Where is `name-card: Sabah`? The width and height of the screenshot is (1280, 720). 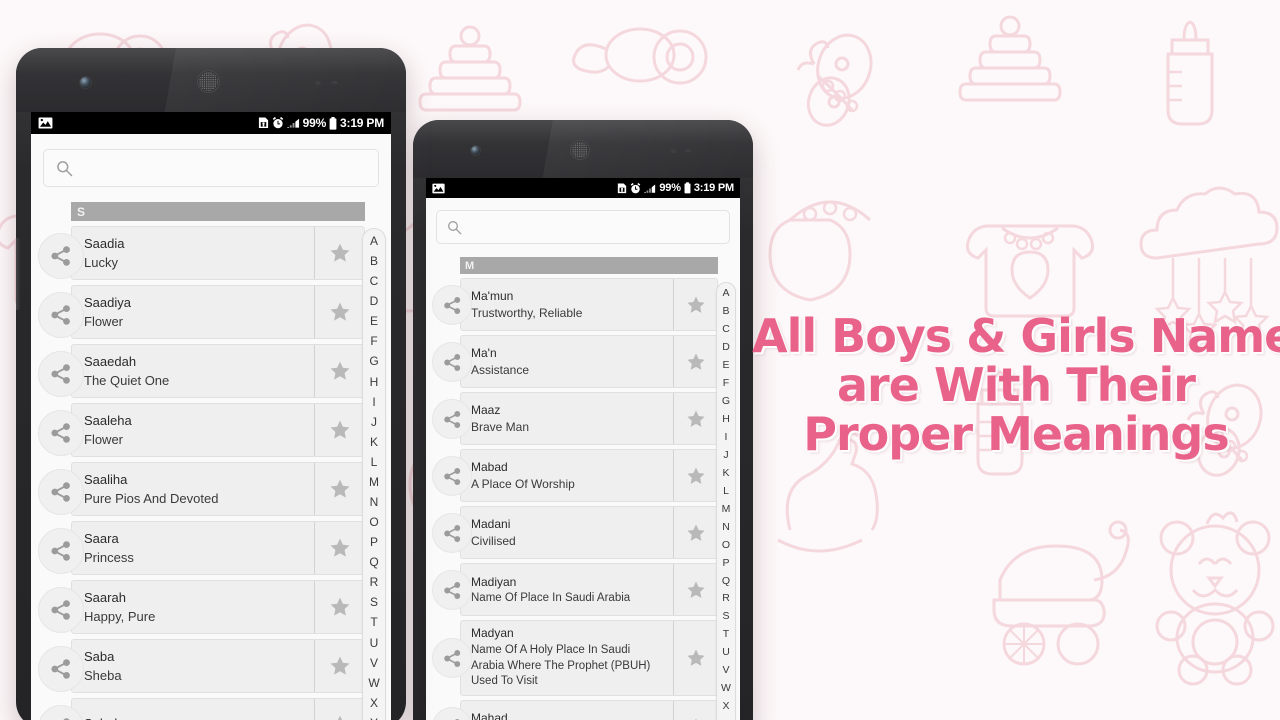 name-card: Sabah is located at coordinates (218, 709).